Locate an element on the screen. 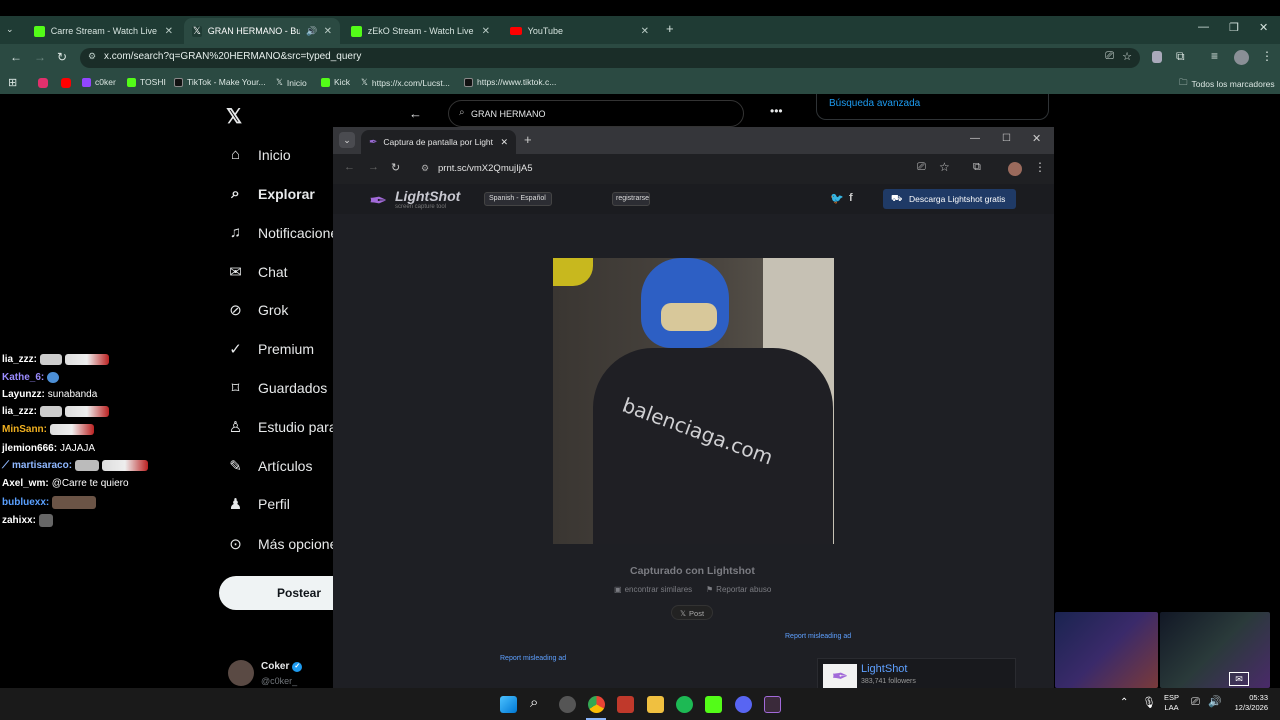 The height and width of the screenshot is (720, 1280). download-lightshot-button: ⛟ Descarga Lightshot gratis is located at coordinates (949, 199).